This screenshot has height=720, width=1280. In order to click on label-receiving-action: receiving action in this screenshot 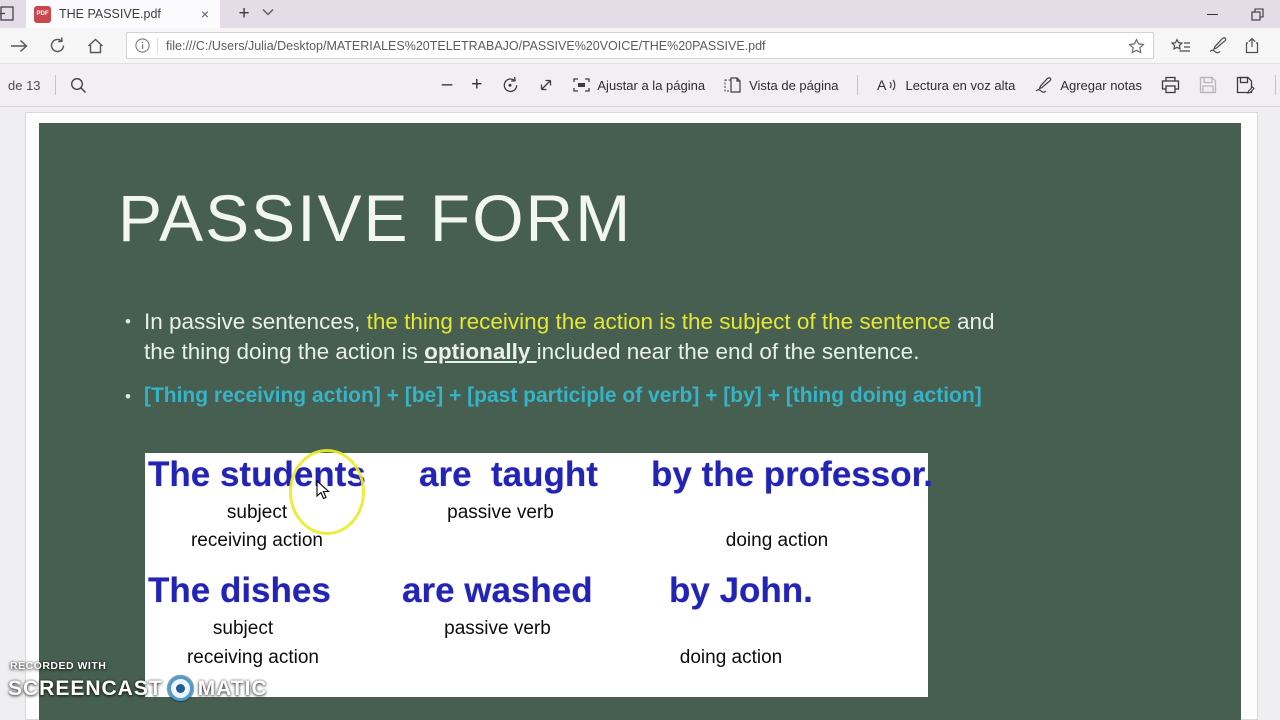, I will do `click(257, 540)`.